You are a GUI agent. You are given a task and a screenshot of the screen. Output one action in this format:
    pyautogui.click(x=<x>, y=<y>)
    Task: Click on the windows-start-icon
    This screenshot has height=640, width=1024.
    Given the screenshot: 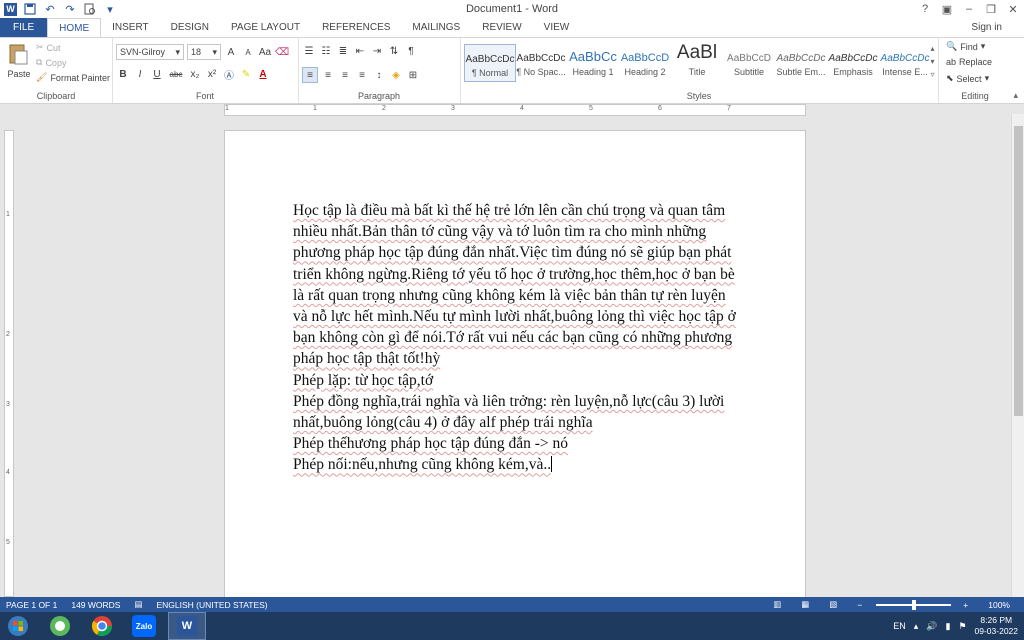 What is the action you would take?
    pyautogui.click(x=18, y=626)
    